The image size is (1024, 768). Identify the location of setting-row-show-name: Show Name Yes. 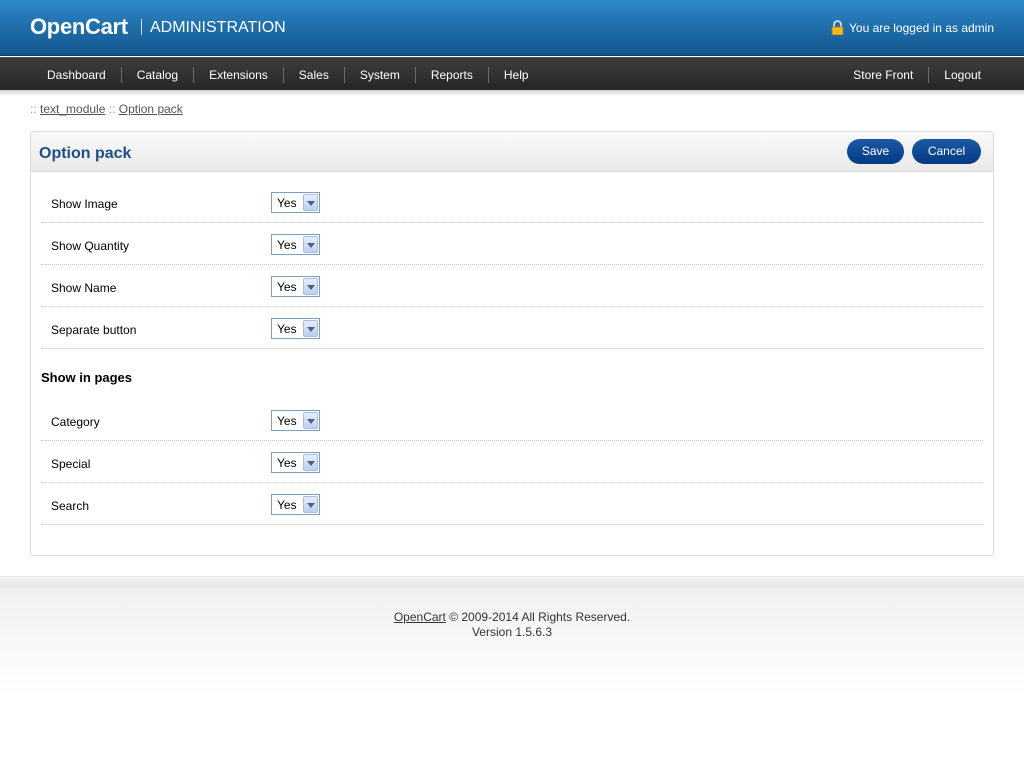
(512, 286).